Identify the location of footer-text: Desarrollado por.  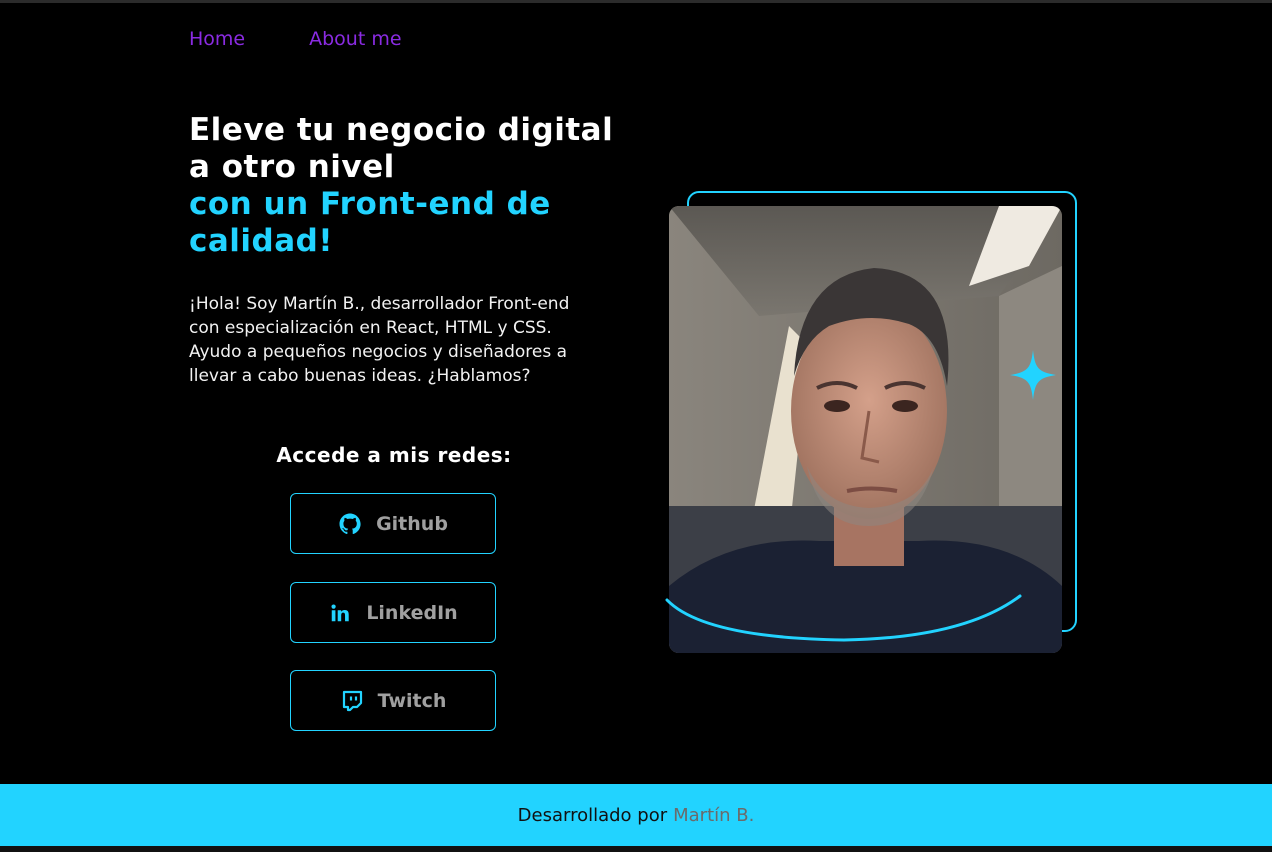
(592, 815).